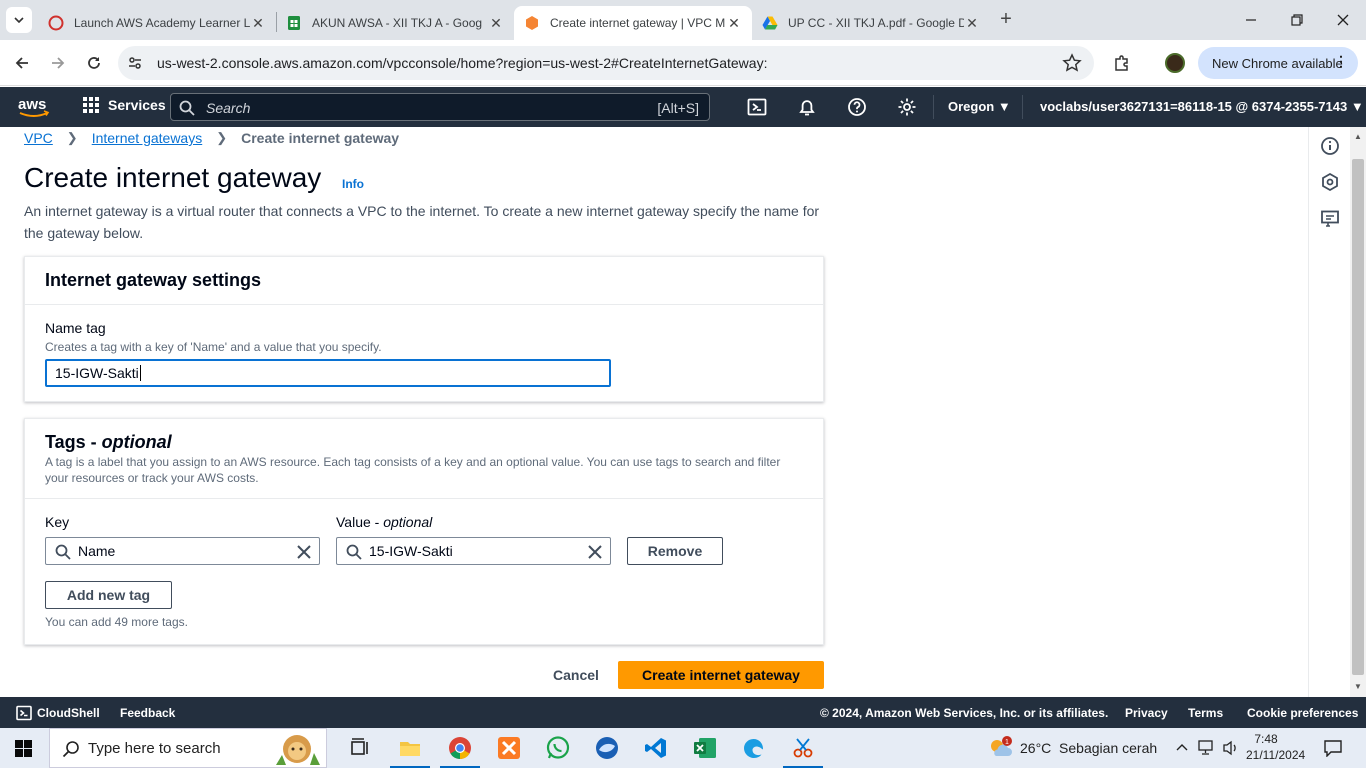 This screenshot has height=768, width=1366. Describe the element at coordinates (633, 23) in the screenshot. I see `browser-tab-active: Create internet gateway | VPC M ✕` at that location.